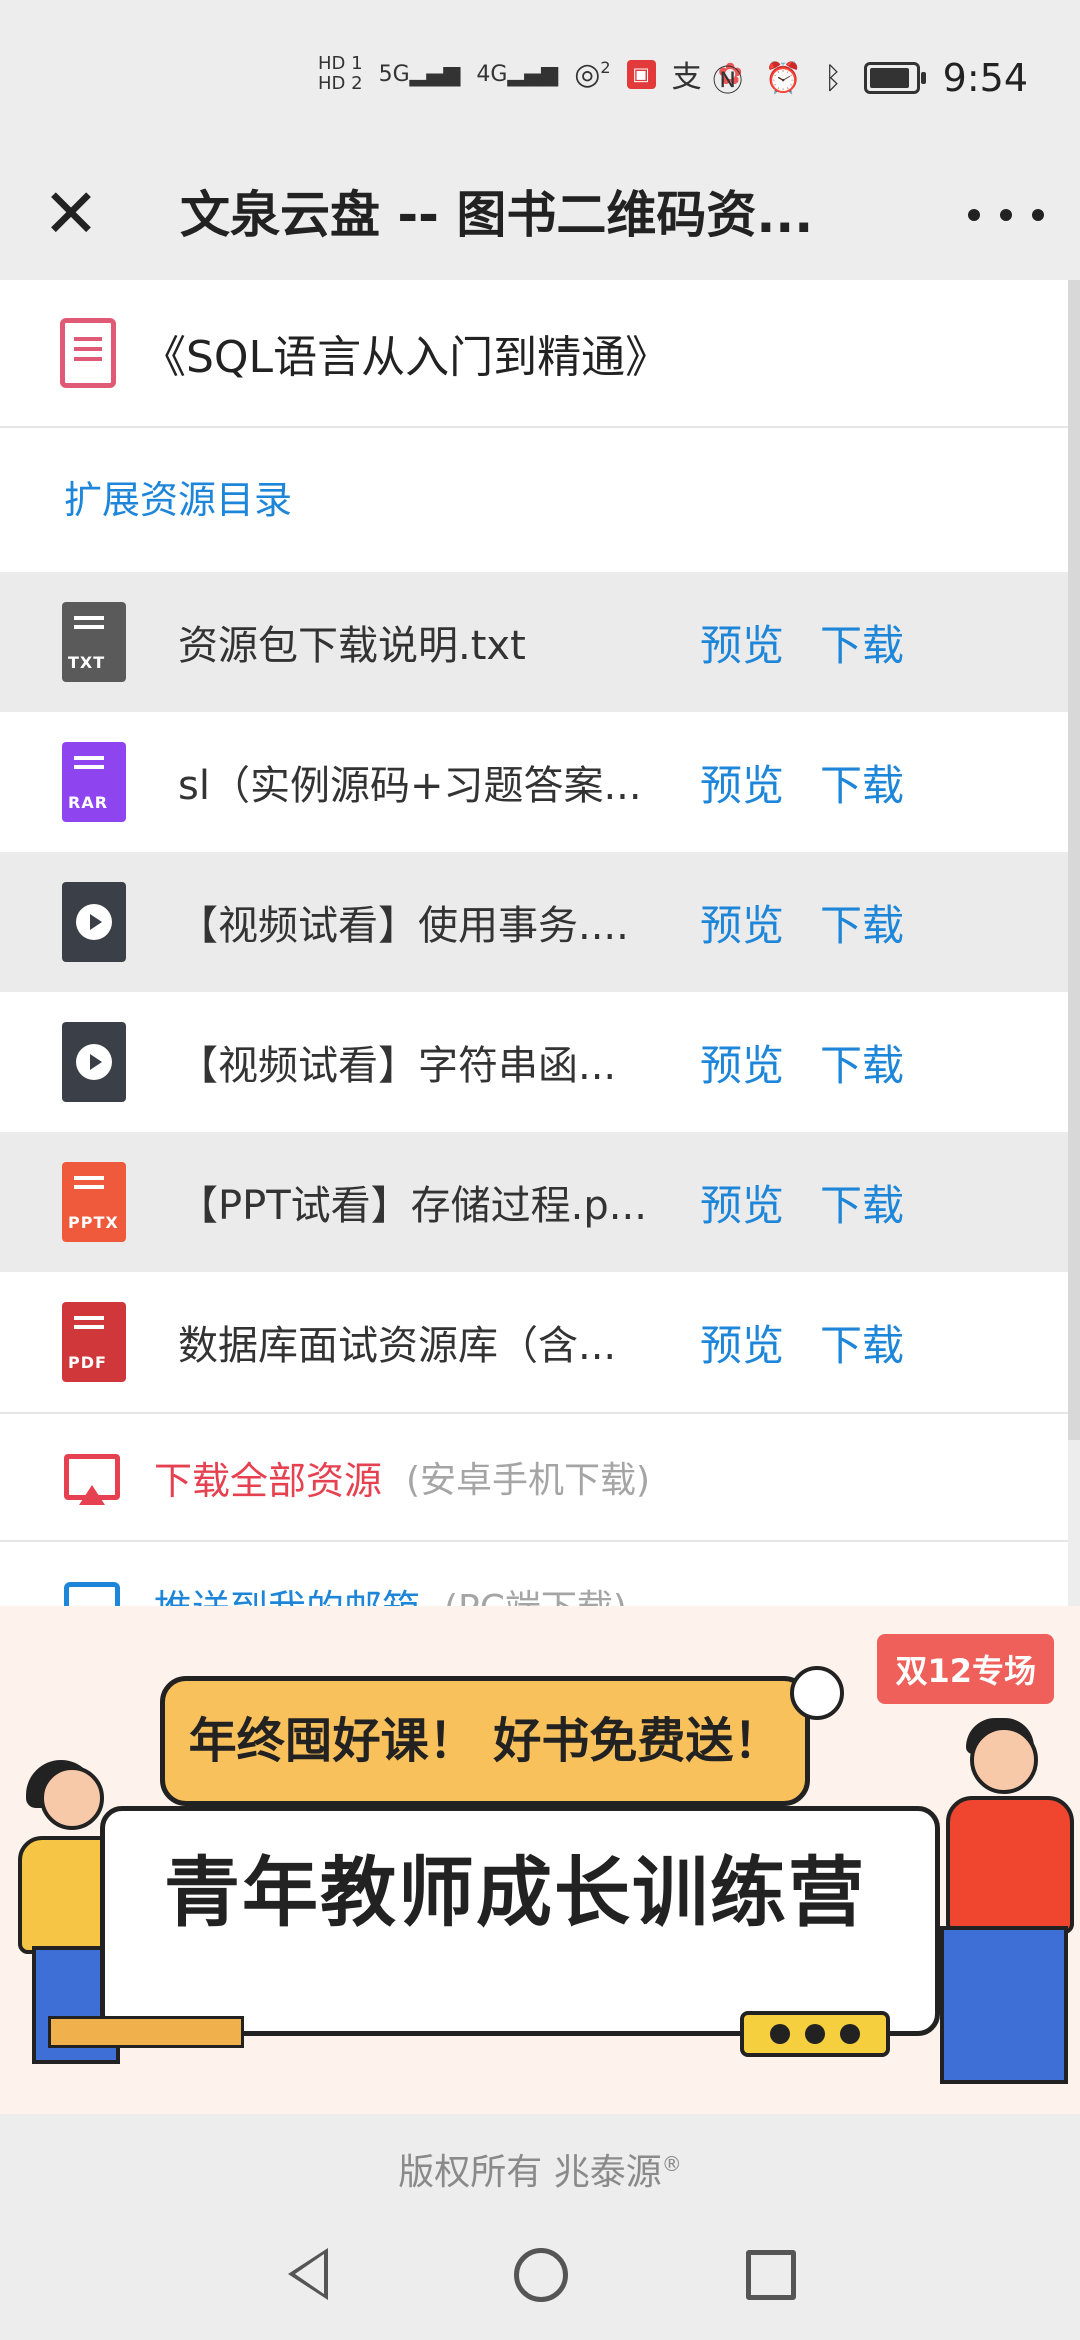  Describe the element at coordinates (534, 642) in the screenshot. I see `file-row: TXT 资源包下载说明.txt 预览 下载` at that location.